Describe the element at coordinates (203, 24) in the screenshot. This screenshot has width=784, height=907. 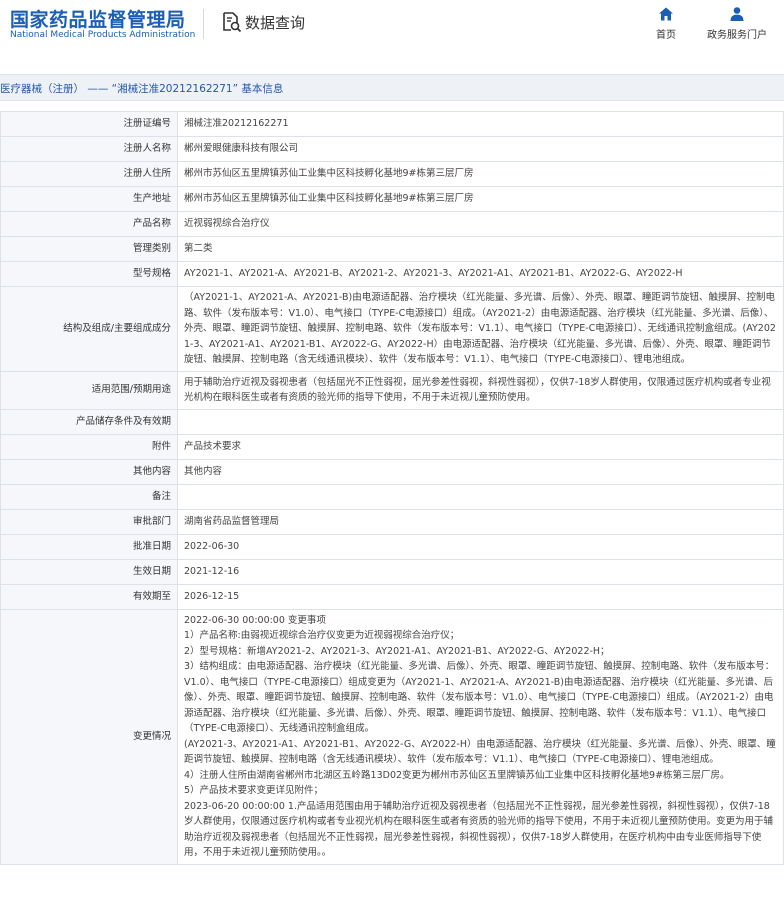
I see `header-divider` at that location.